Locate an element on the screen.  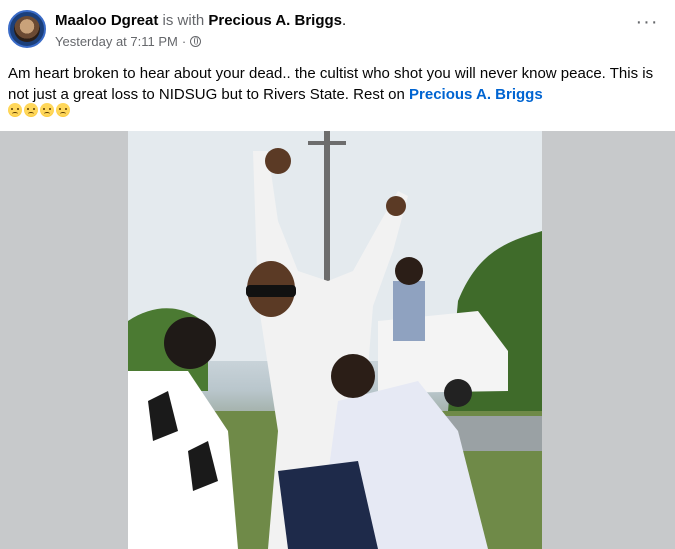
author-name-link: Maaloo Dgreat is located at coordinates (106, 20).